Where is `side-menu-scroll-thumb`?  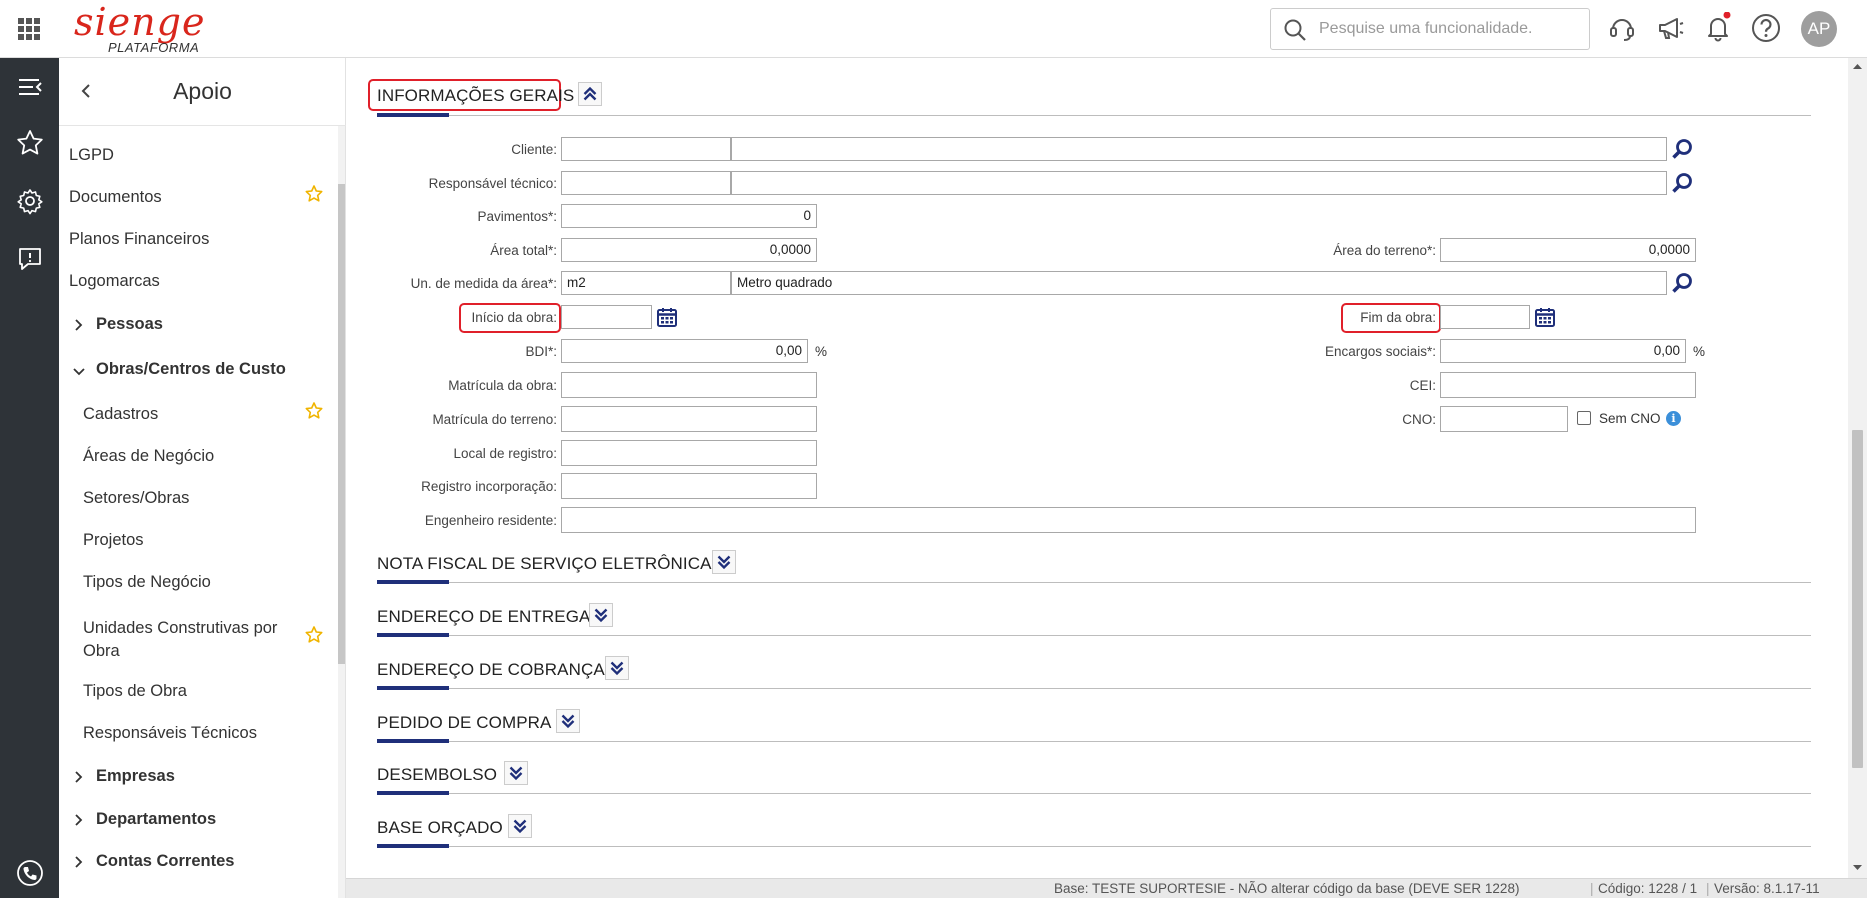 side-menu-scroll-thumb is located at coordinates (341, 424).